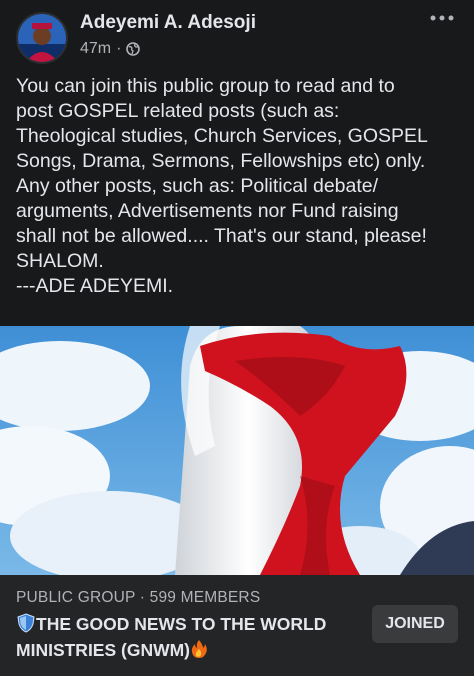 Image resolution: width=474 pixels, height=676 pixels. What do you see at coordinates (60, 261) in the screenshot?
I see `post-text-line: SHALOM.` at bounding box center [60, 261].